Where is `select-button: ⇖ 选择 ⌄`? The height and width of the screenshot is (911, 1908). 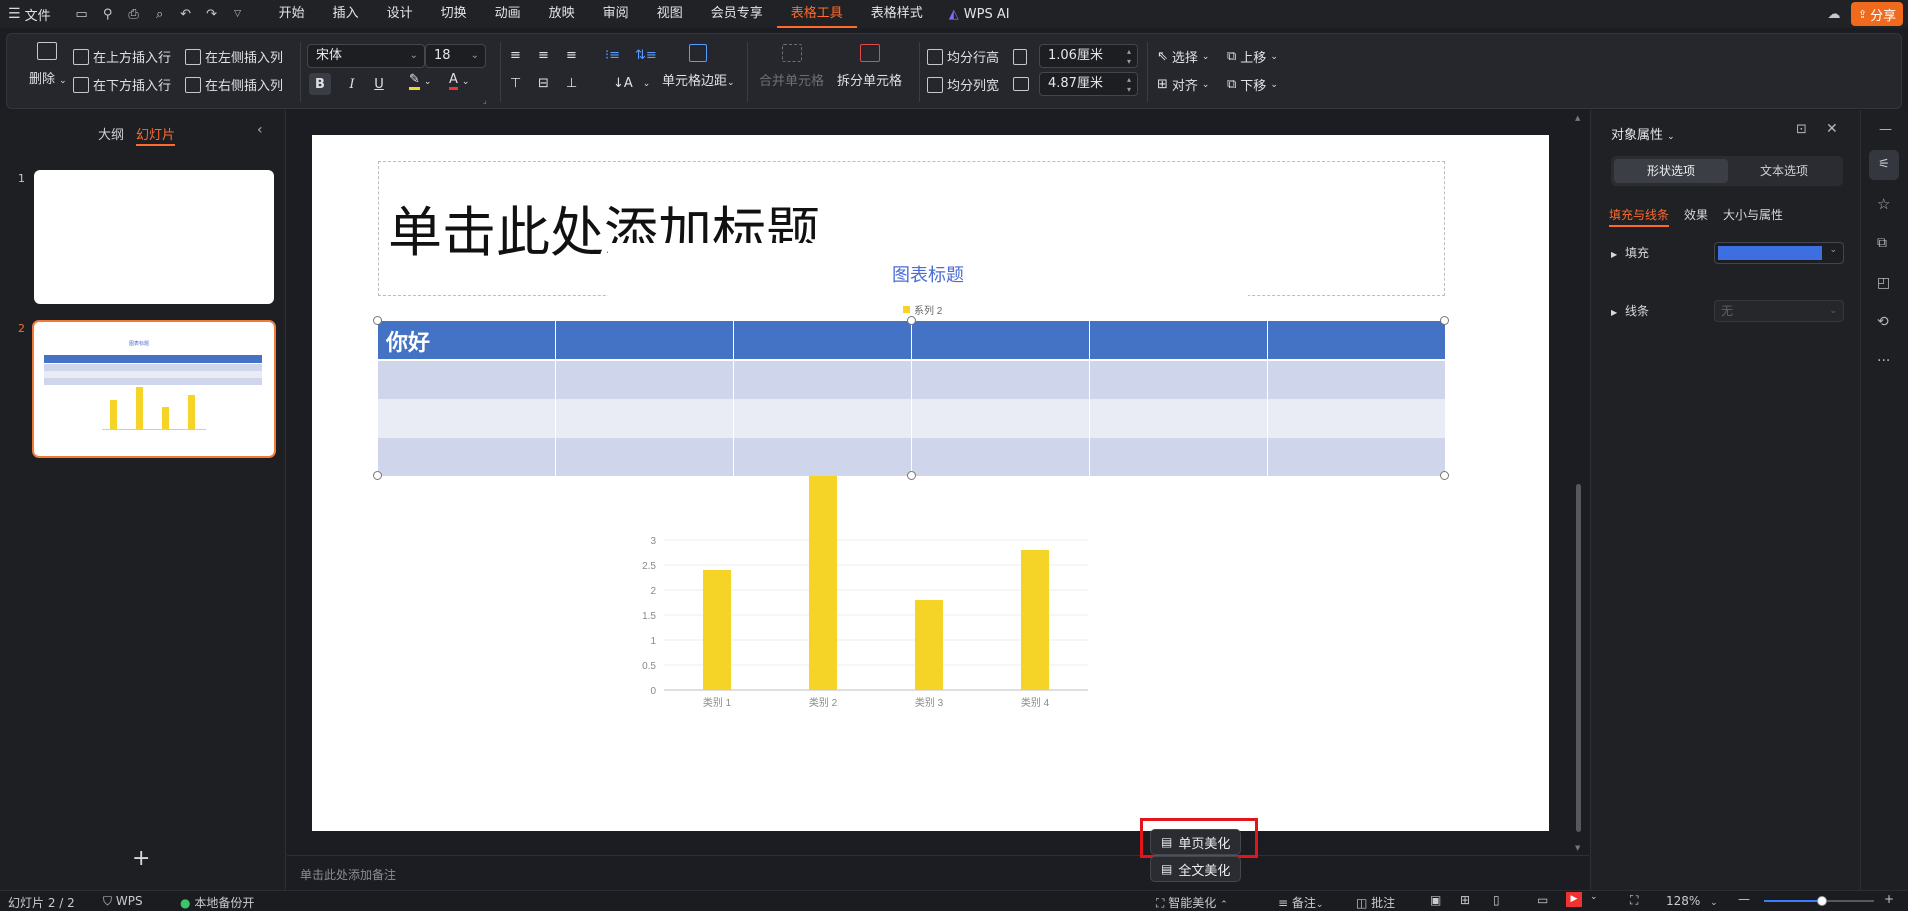 select-button: ⇖ 选择 ⌄ is located at coordinates (1183, 56).